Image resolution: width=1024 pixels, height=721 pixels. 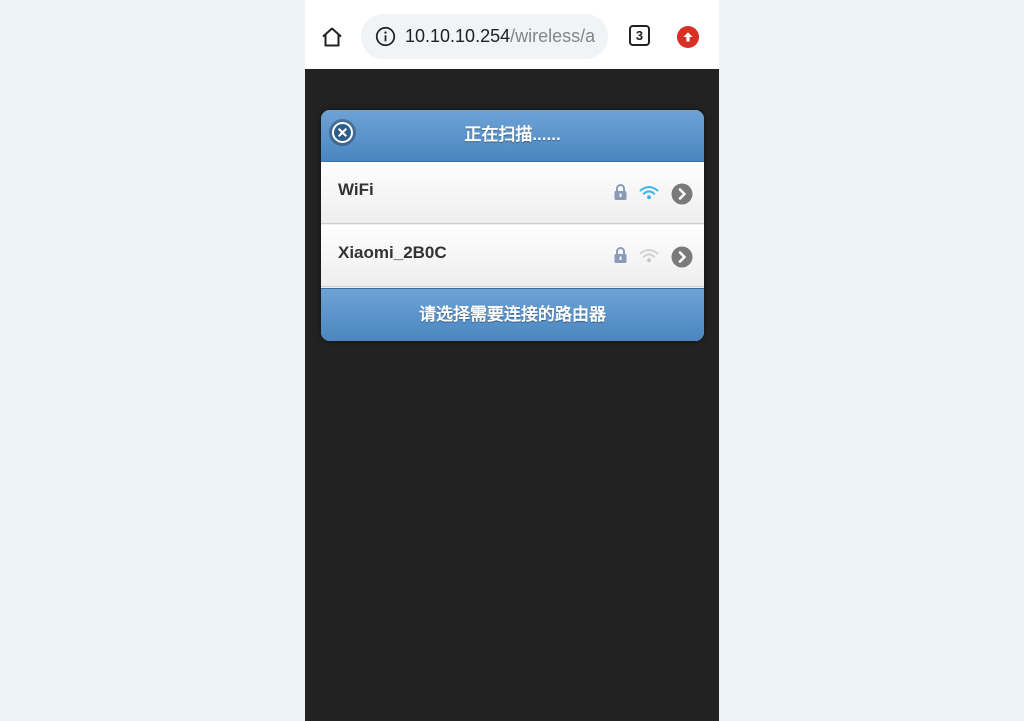 I want to click on network-item-wifi: WiFi, so click(x=512, y=193).